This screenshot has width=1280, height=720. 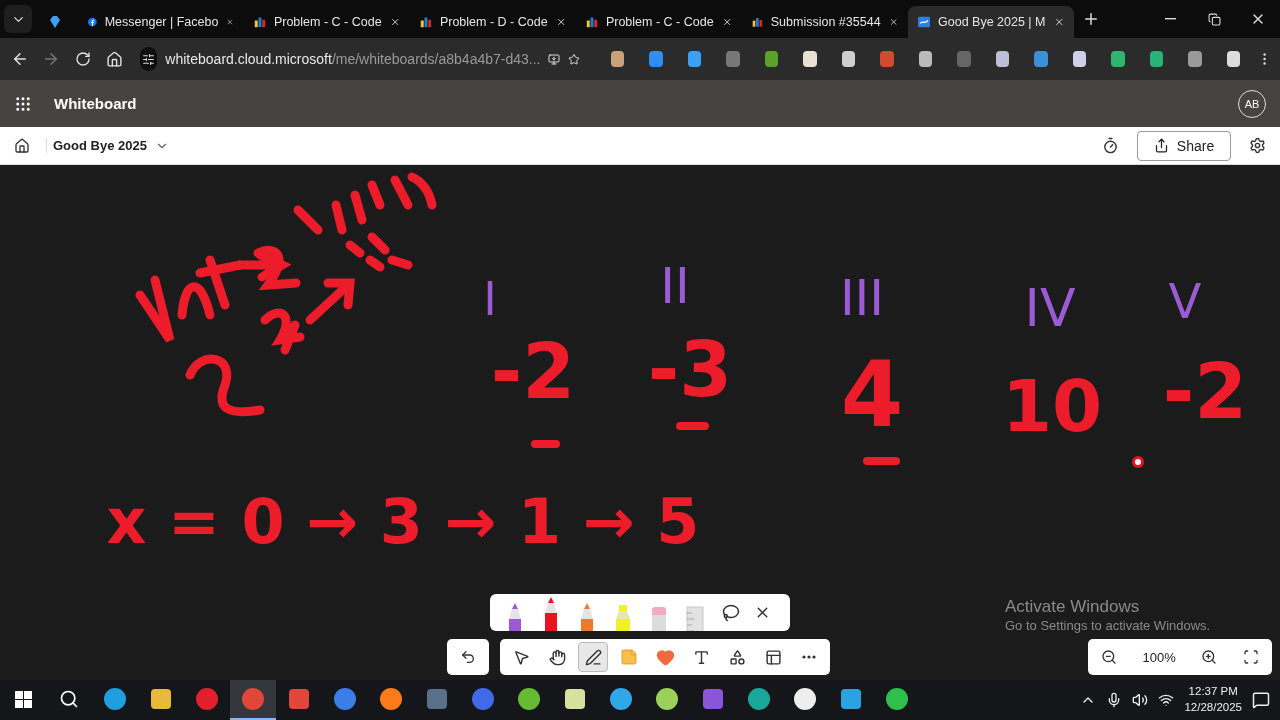 I want to click on hand-icon, so click(x=557, y=657).